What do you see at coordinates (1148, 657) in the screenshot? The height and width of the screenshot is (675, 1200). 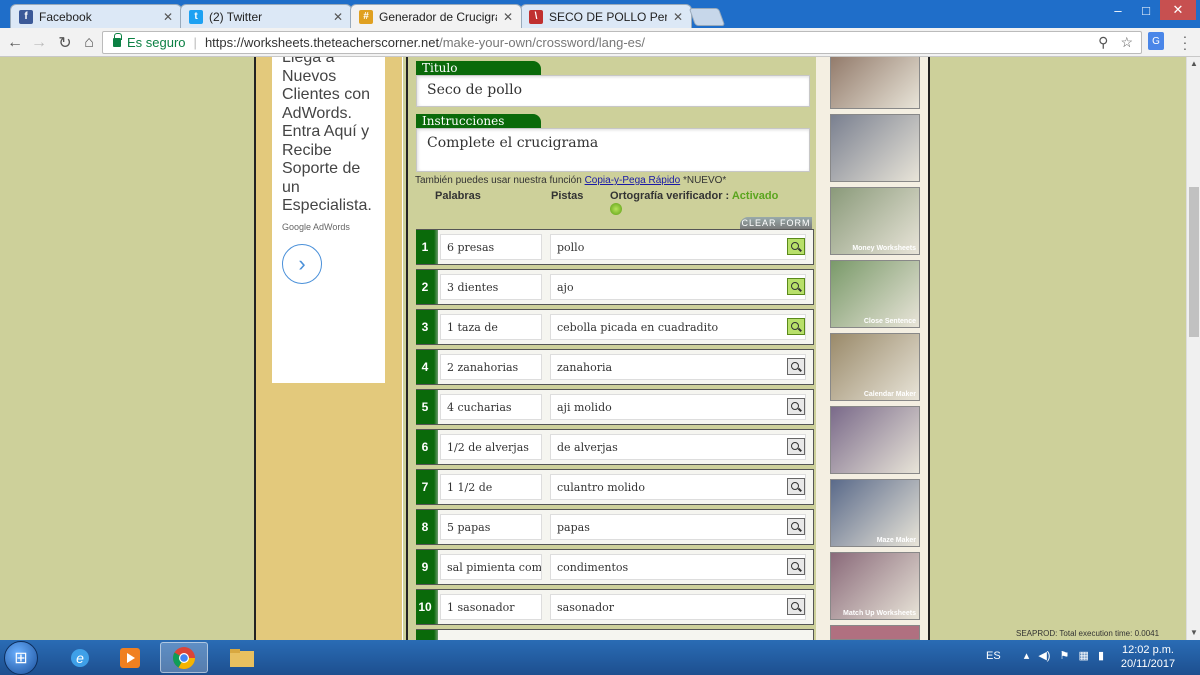 I see `clock: 12:02 p.m. 20/11/2017` at bounding box center [1148, 657].